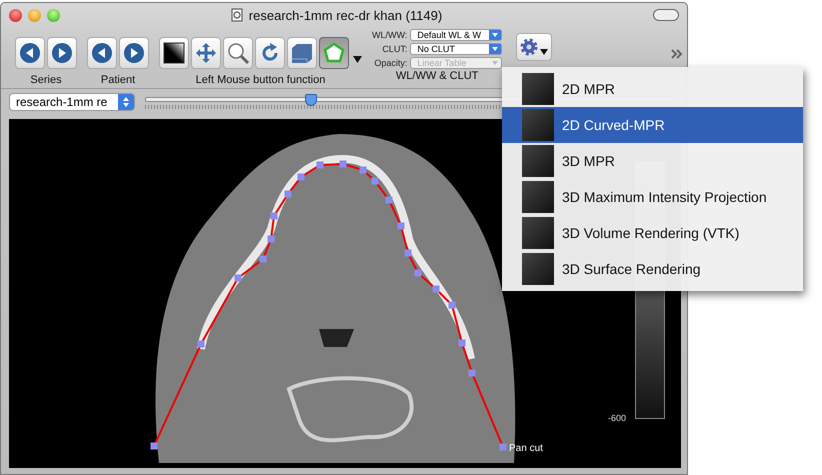 This screenshot has height=475, width=822. I want to click on menu-item: 3D Maximum Intensity Projection, so click(652, 197).